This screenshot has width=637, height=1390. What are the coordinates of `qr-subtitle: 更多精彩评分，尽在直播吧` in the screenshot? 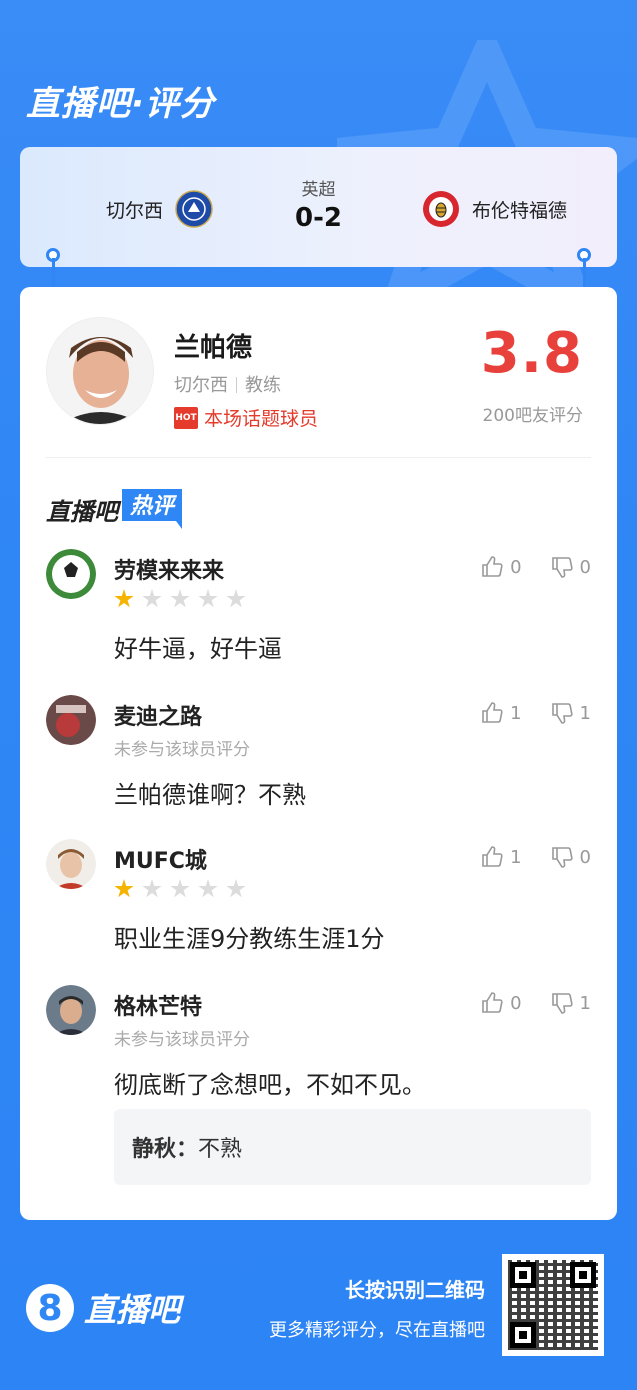 It's located at (377, 1330).